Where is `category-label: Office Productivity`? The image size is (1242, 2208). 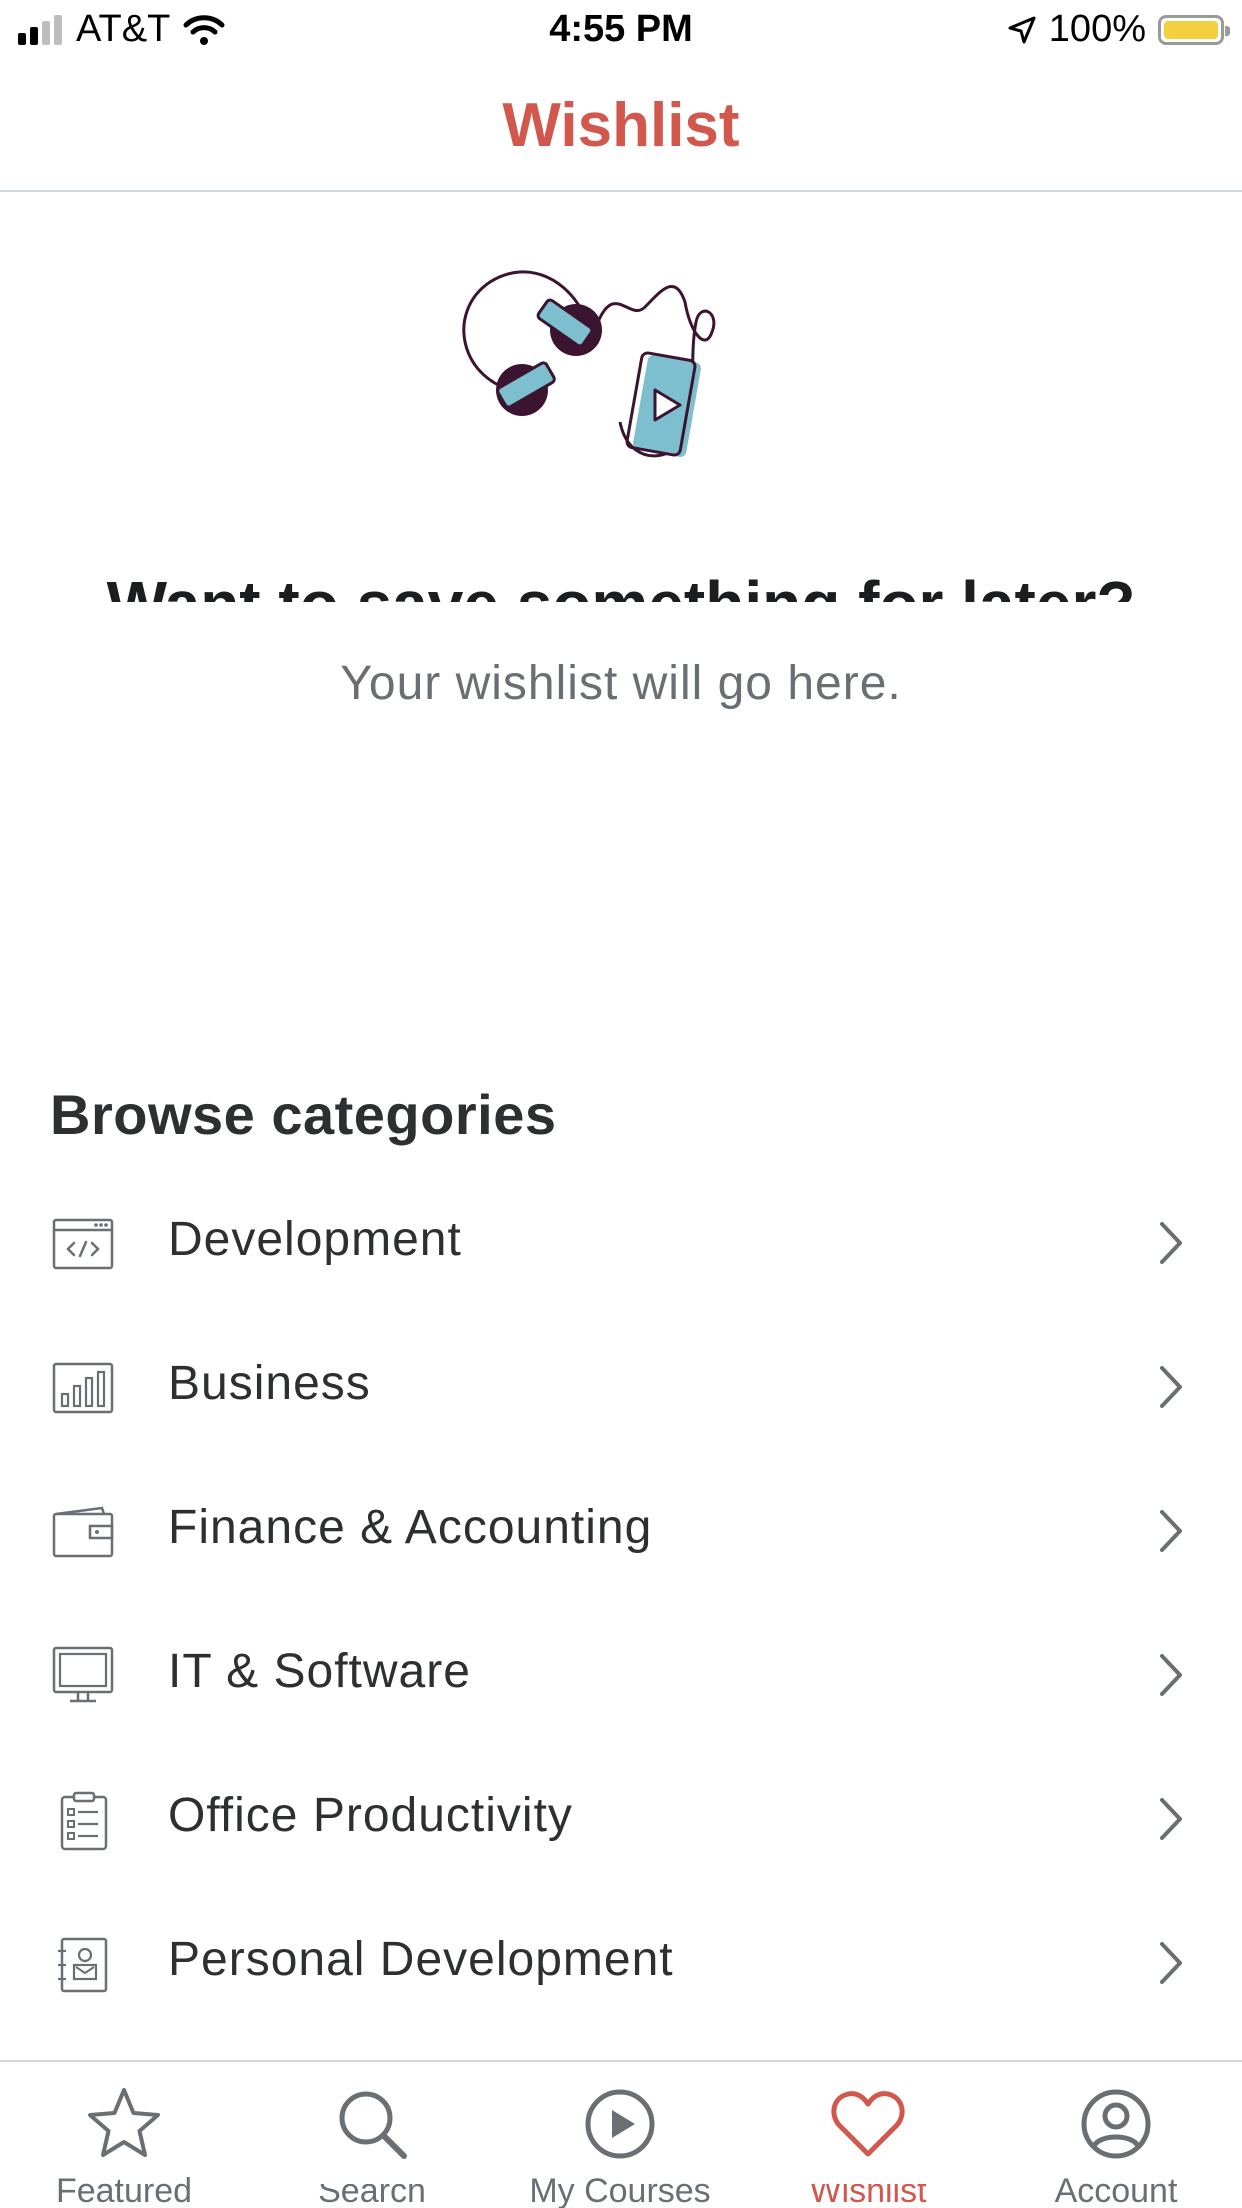 category-label: Office Productivity is located at coordinates (370, 1815).